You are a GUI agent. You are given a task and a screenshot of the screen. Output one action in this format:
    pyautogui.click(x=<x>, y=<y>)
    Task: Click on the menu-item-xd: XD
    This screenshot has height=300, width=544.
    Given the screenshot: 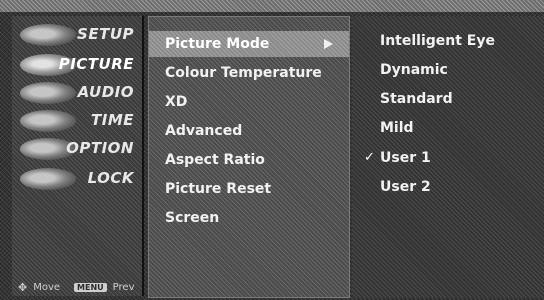 What is the action you would take?
    pyautogui.click(x=249, y=102)
    